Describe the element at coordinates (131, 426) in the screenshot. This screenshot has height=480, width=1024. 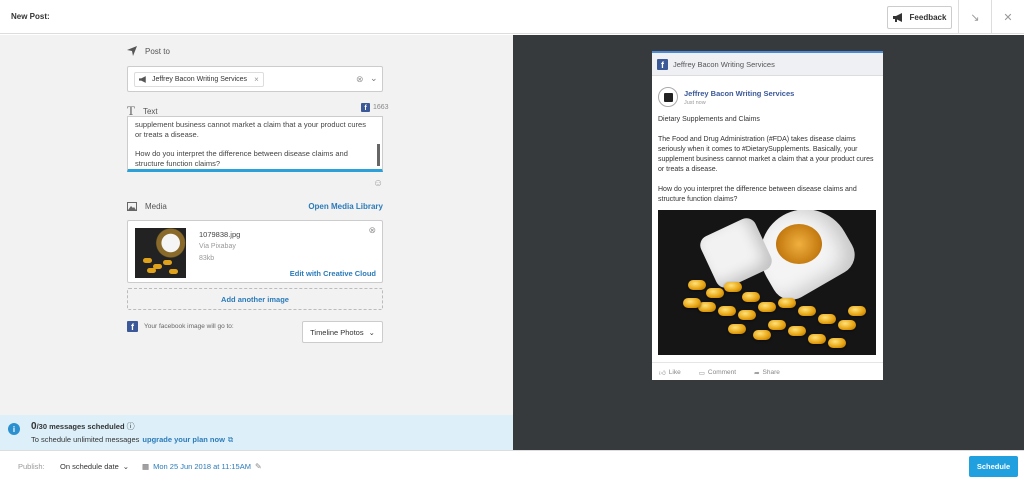
I see `help-icon: ⓘ` at that location.